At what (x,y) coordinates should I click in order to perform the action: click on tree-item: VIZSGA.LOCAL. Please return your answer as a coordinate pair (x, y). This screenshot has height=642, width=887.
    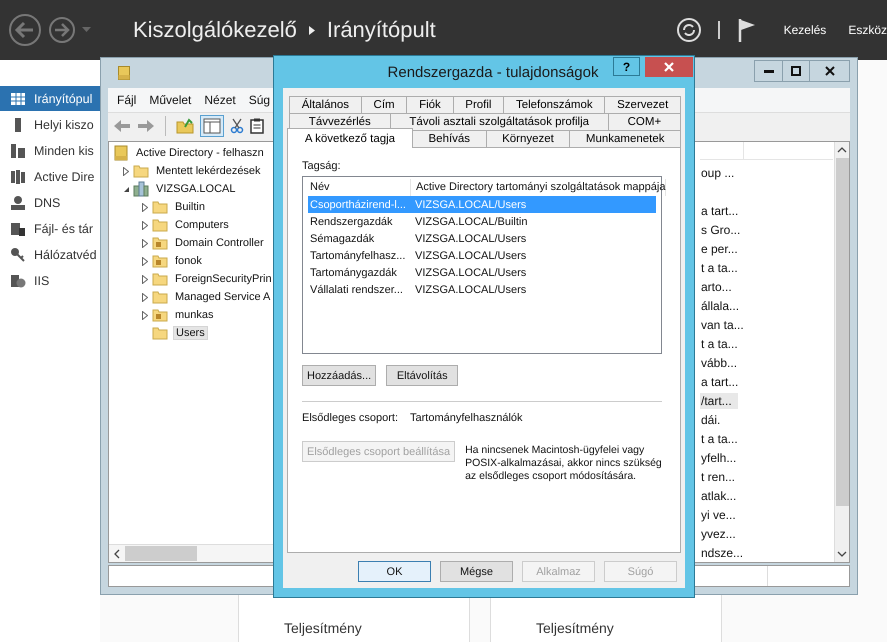
    Looking at the image, I should click on (196, 189).